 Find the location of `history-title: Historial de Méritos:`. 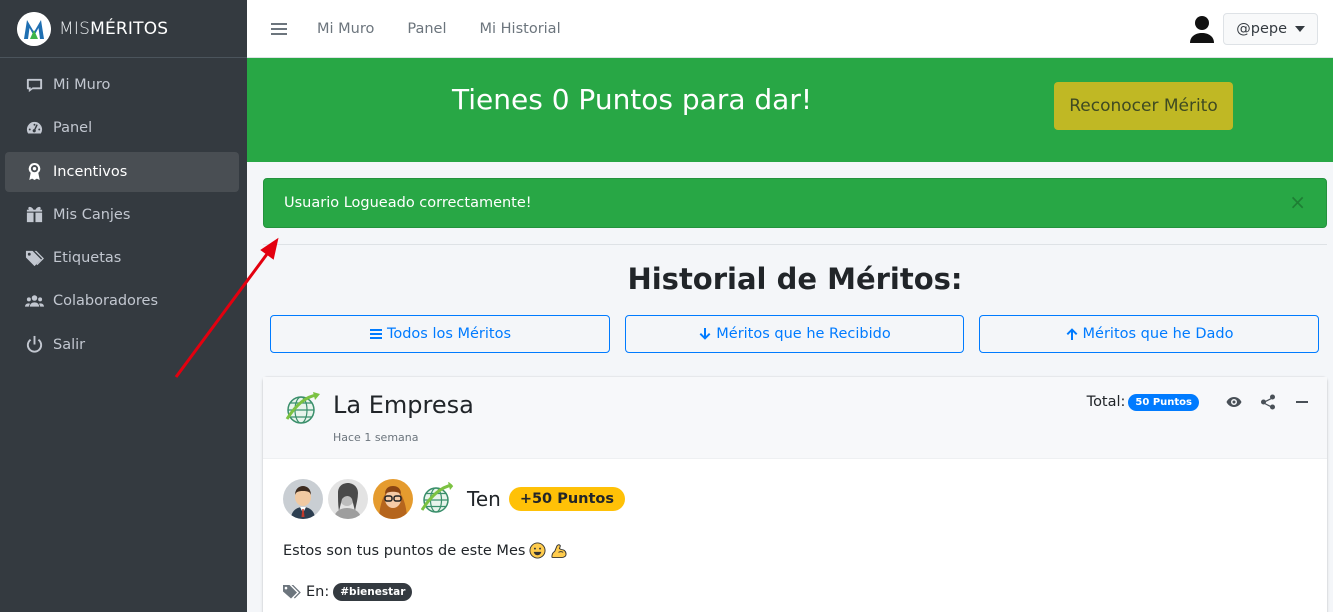

history-title: Historial de Méritos: is located at coordinates (795, 279).